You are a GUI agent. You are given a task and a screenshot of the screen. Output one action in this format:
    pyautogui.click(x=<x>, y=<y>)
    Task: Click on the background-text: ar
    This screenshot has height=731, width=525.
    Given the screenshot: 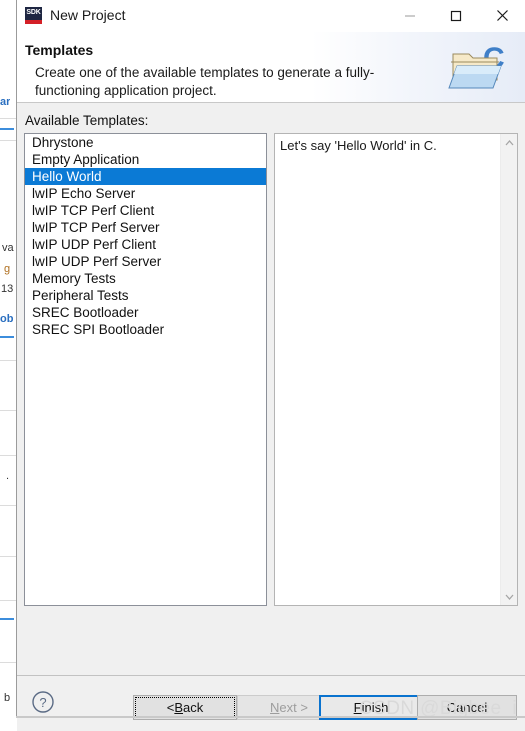 What is the action you would take?
    pyautogui.click(x=5, y=102)
    